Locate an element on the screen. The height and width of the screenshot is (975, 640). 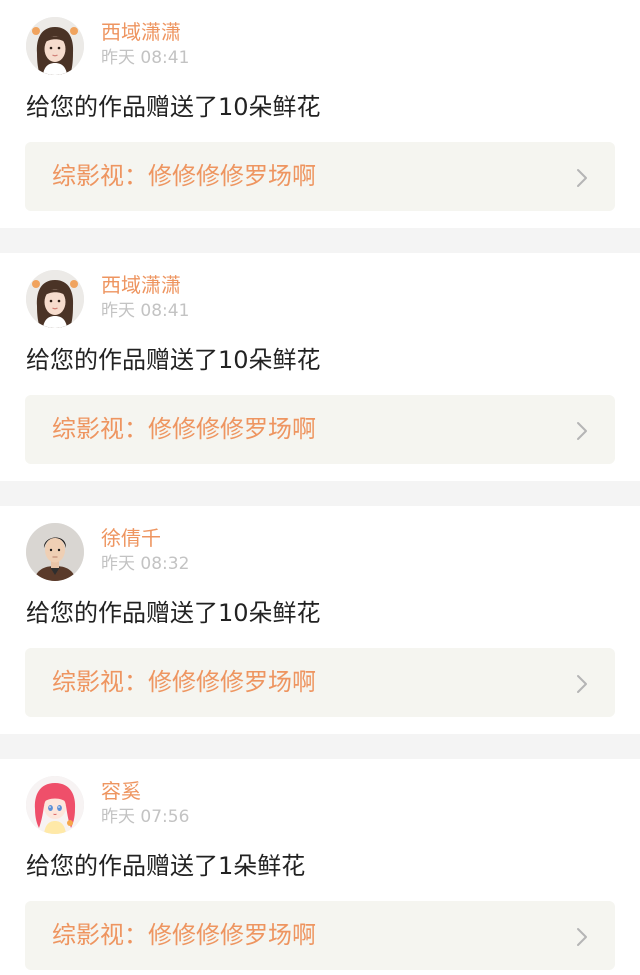
timestamp: 昨天 07:56 is located at coordinates (145, 817).